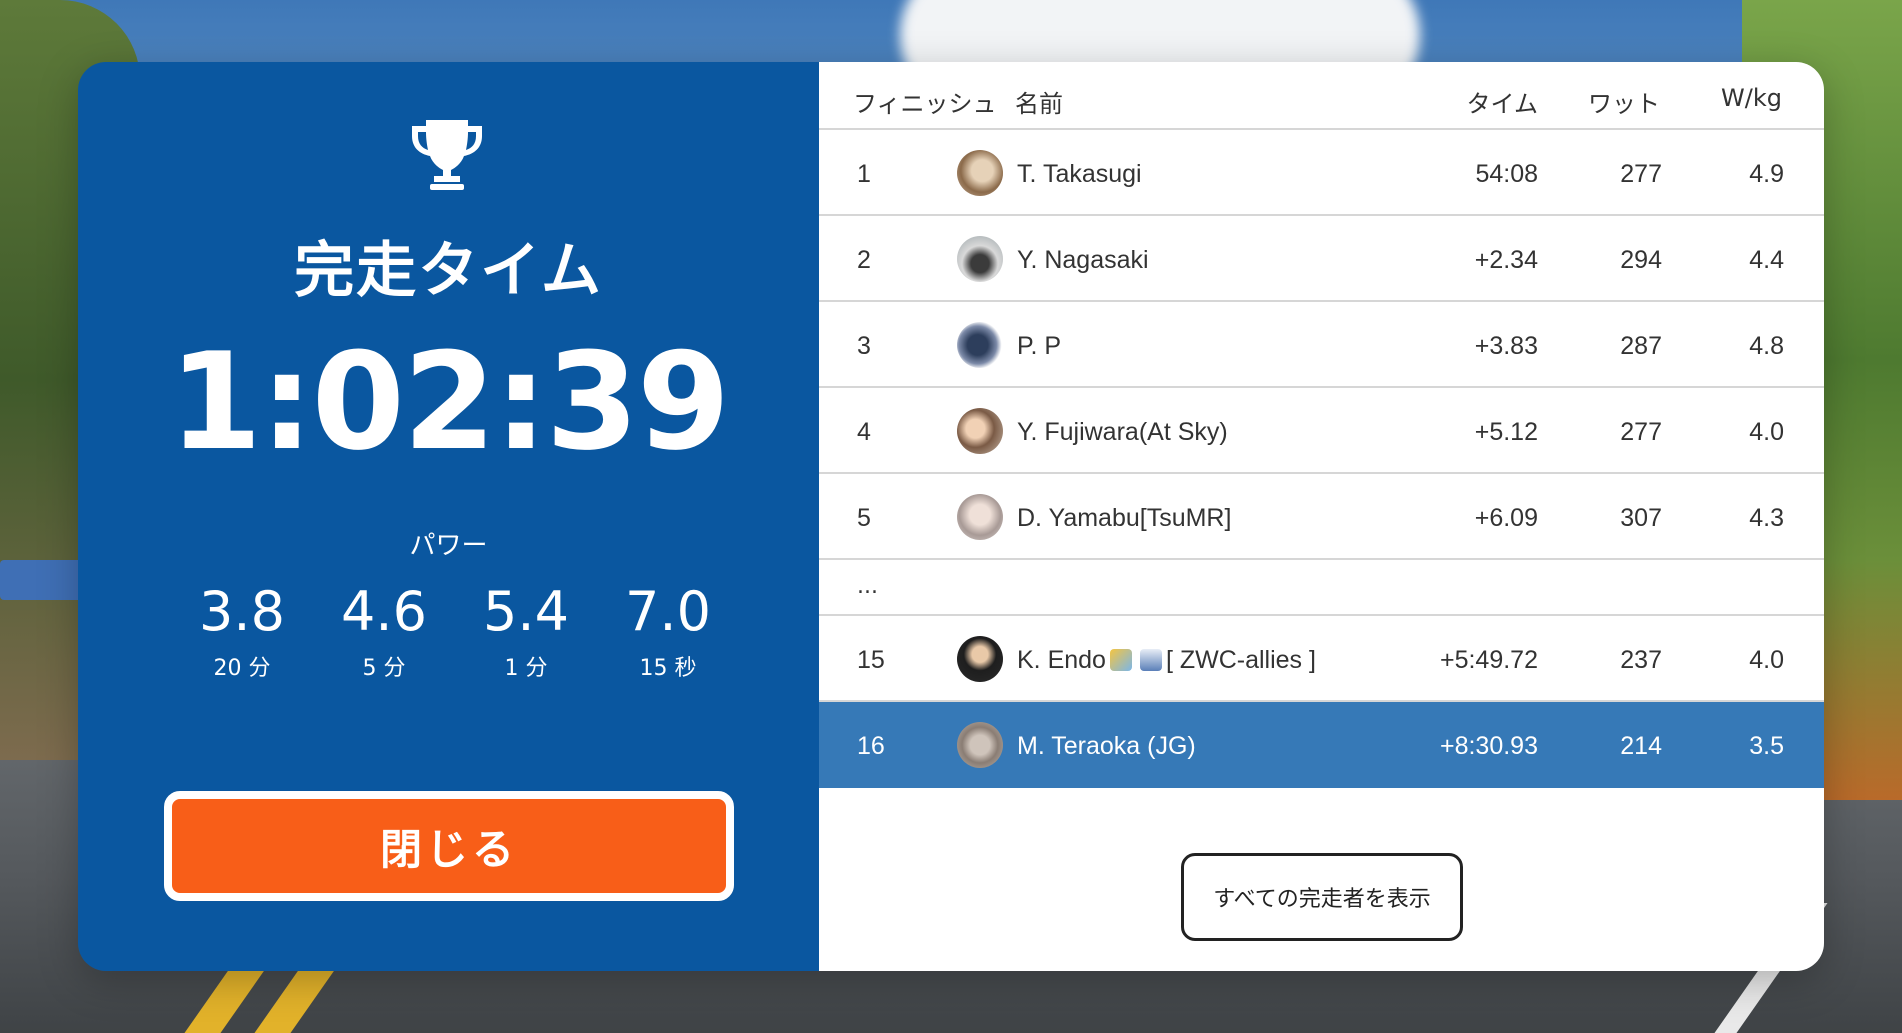 The width and height of the screenshot is (1902, 1033). Describe the element at coordinates (1321, 745) in the screenshot. I see `table-row-self: 16 M. Teraoka (JG) +8:30.93 214 3.5` at that location.